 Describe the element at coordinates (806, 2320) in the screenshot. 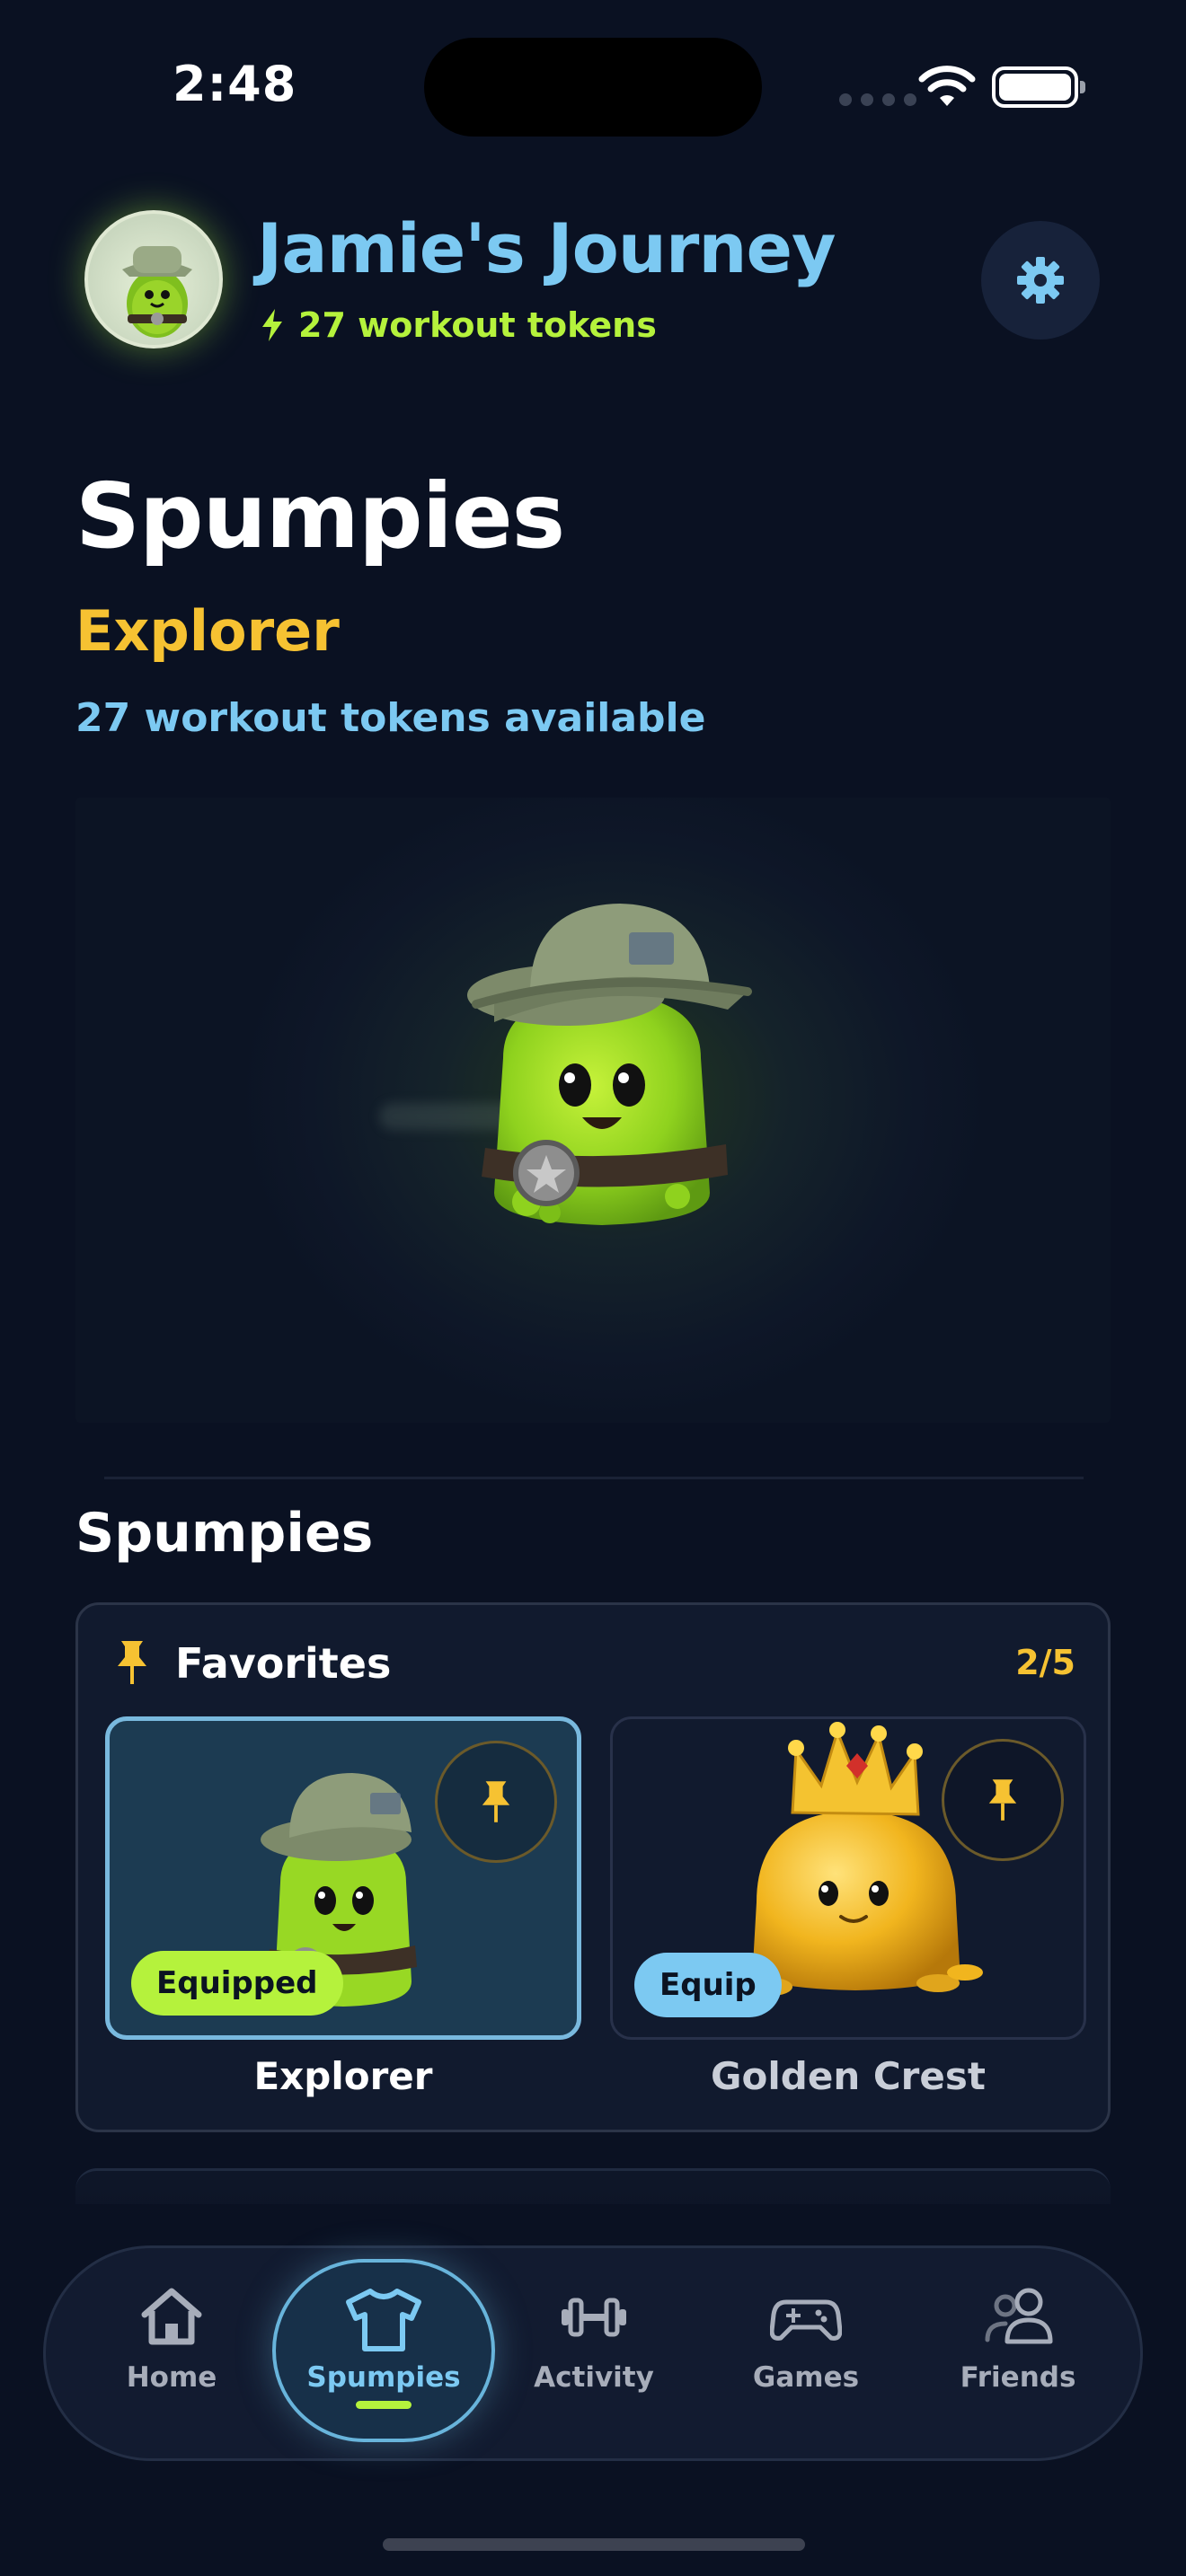

I see `gamepad-icon` at that location.